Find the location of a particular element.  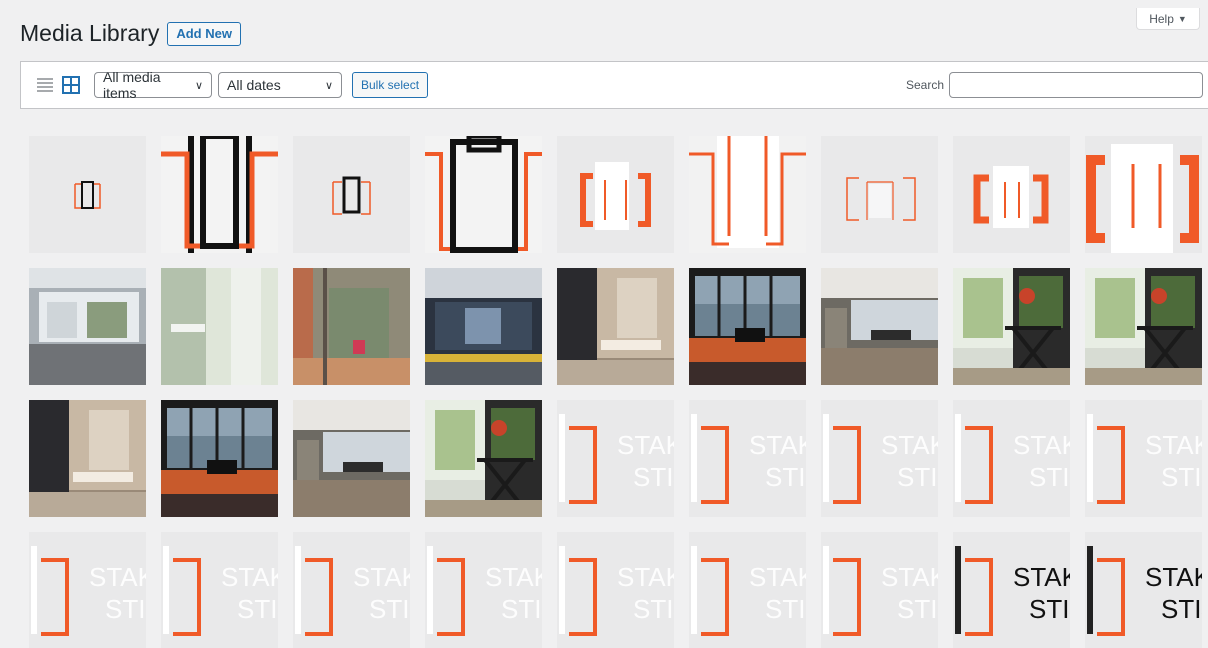

add-new-button: Add New is located at coordinates (204, 33).